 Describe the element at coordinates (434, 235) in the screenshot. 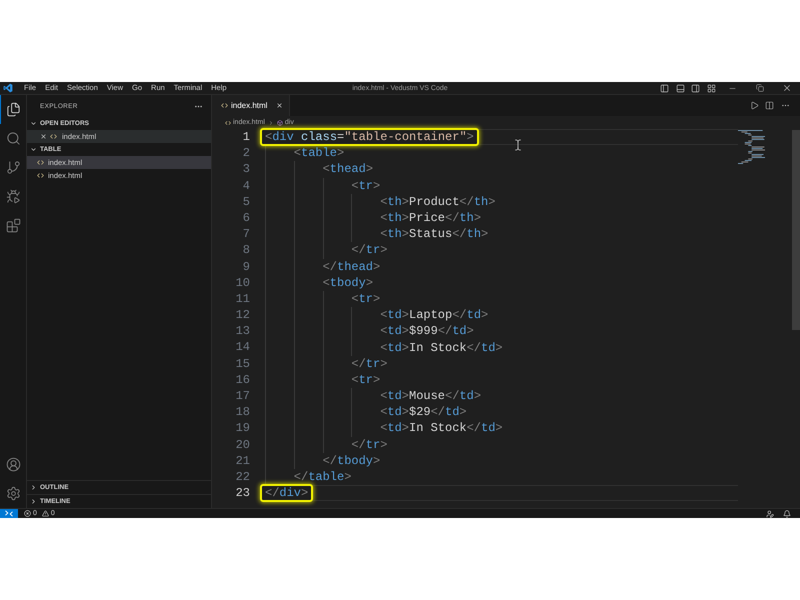

I see `code-line: <th>Status</th>` at that location.